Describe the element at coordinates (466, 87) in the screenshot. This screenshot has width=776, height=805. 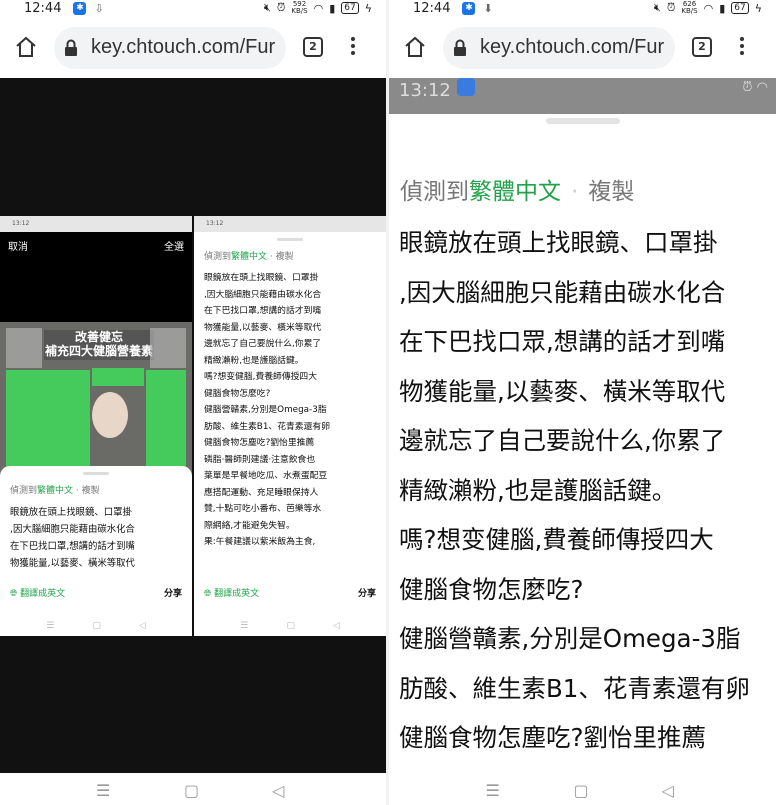
I see `app-notification-icon` at that location.